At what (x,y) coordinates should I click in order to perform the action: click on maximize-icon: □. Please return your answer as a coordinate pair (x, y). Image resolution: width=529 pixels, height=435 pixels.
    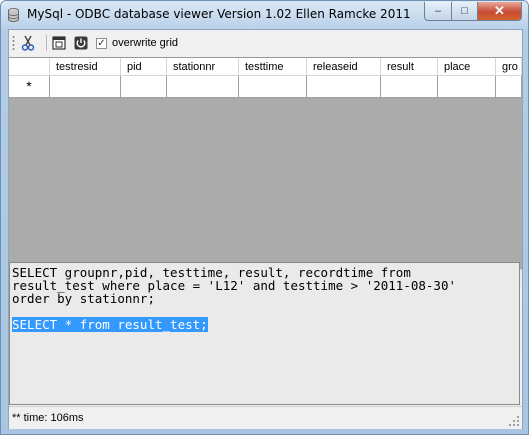
    Looking at the image, I should click on (464, 11).